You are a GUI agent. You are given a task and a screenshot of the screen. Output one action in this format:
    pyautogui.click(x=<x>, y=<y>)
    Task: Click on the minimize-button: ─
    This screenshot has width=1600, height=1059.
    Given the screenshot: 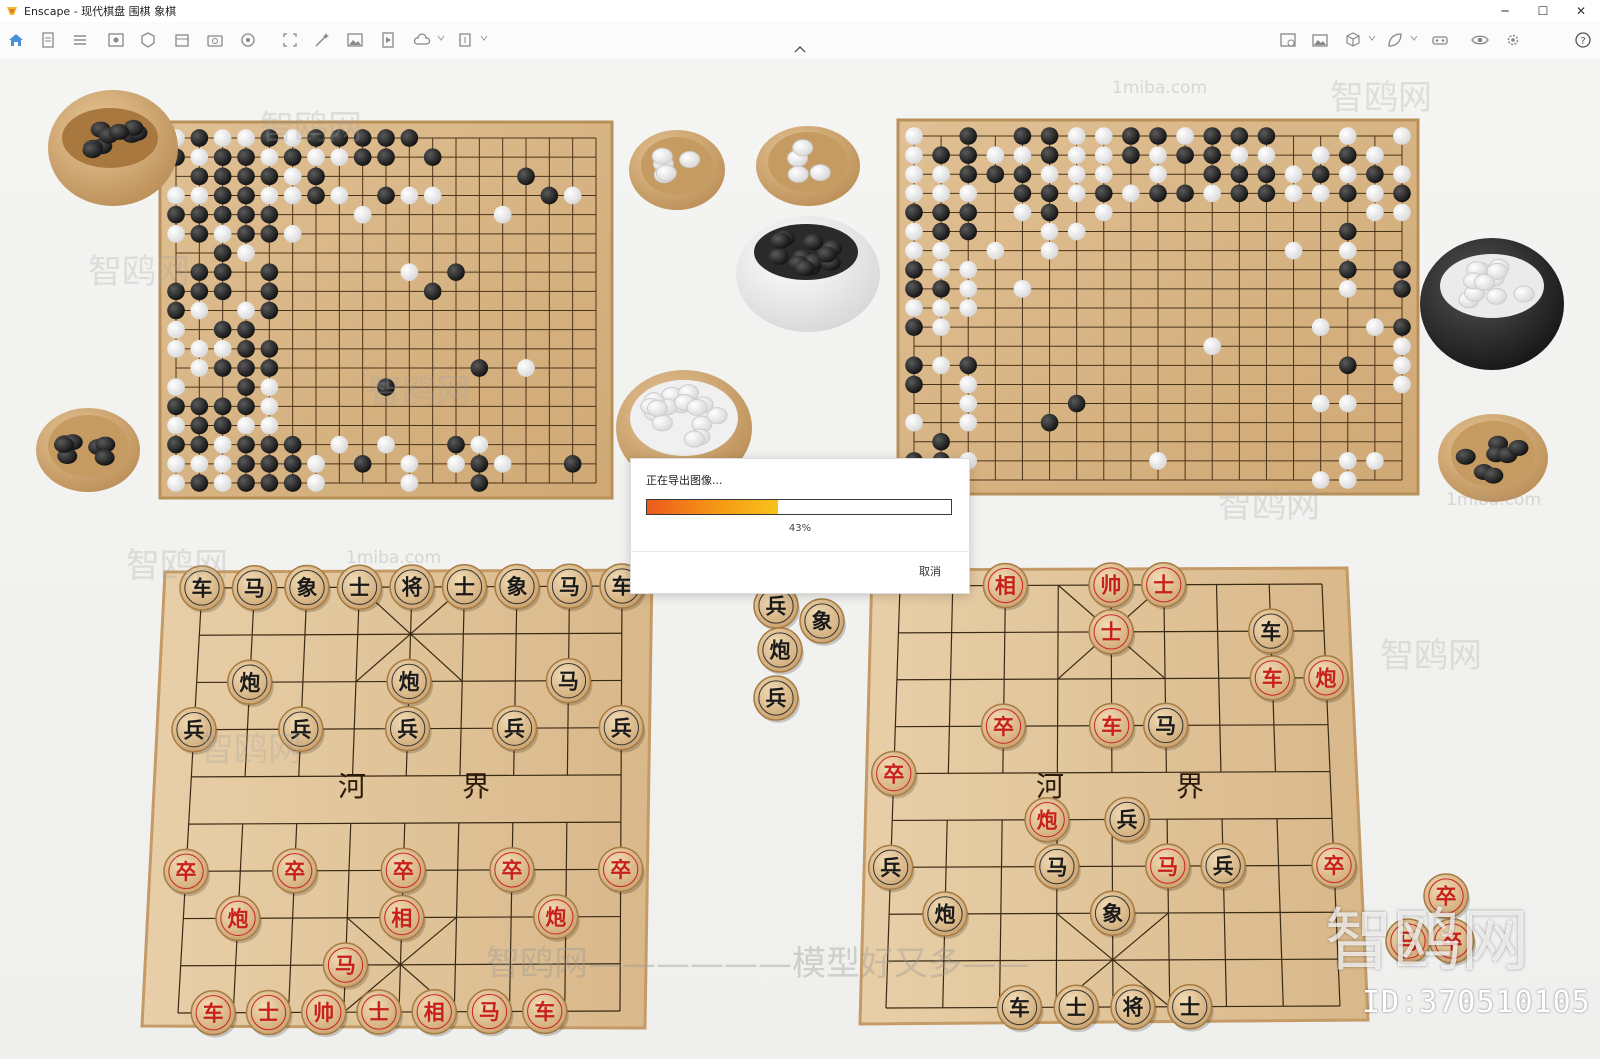 What is the action you would take?
    pyautogui.click(x=1505, y=11)
    